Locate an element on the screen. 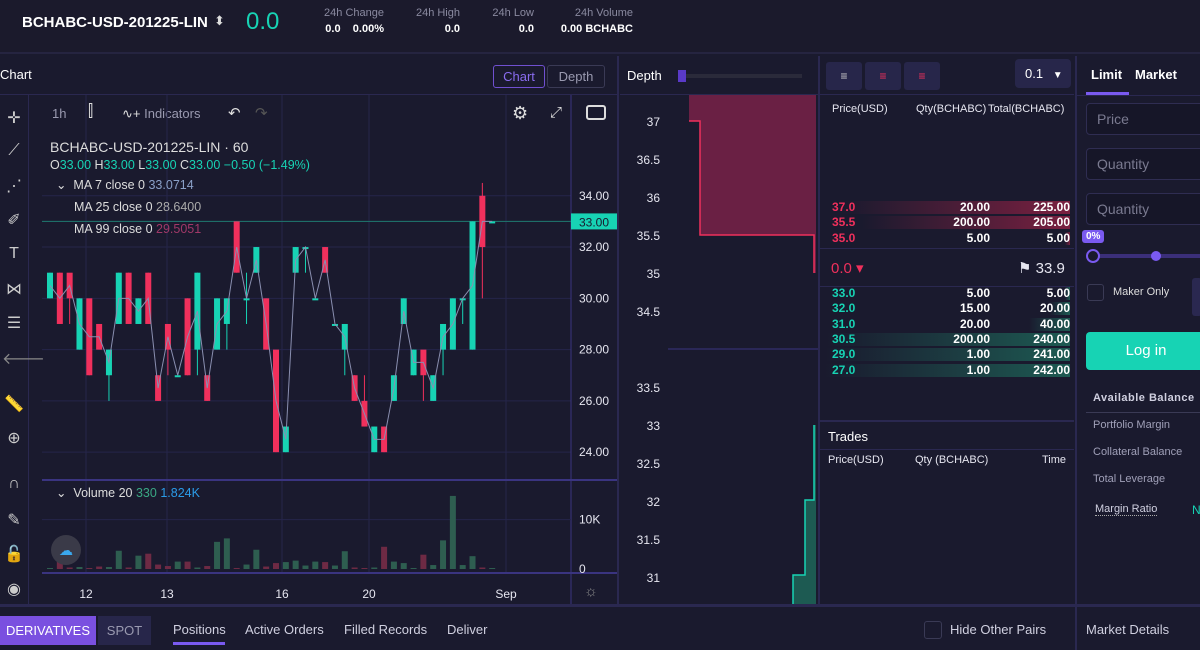 The image size is (1200, 650). depth-tick: 36 is located at coordinates (654, 198).